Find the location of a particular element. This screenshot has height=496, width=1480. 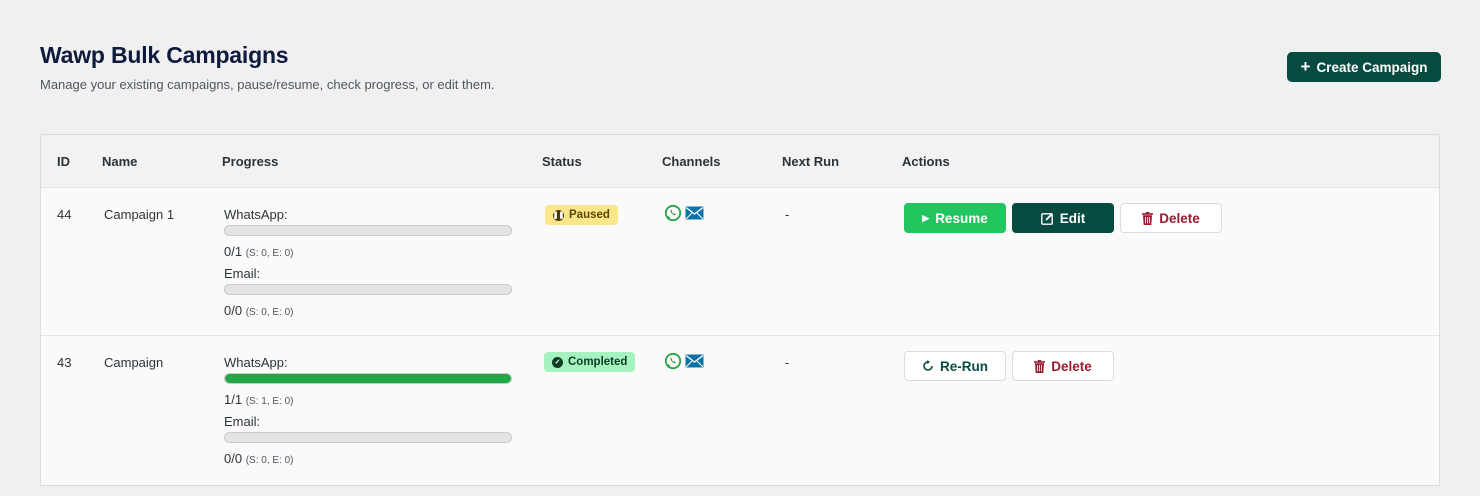

resume-button: ▶ Resume is located at coordinates (955, 218).